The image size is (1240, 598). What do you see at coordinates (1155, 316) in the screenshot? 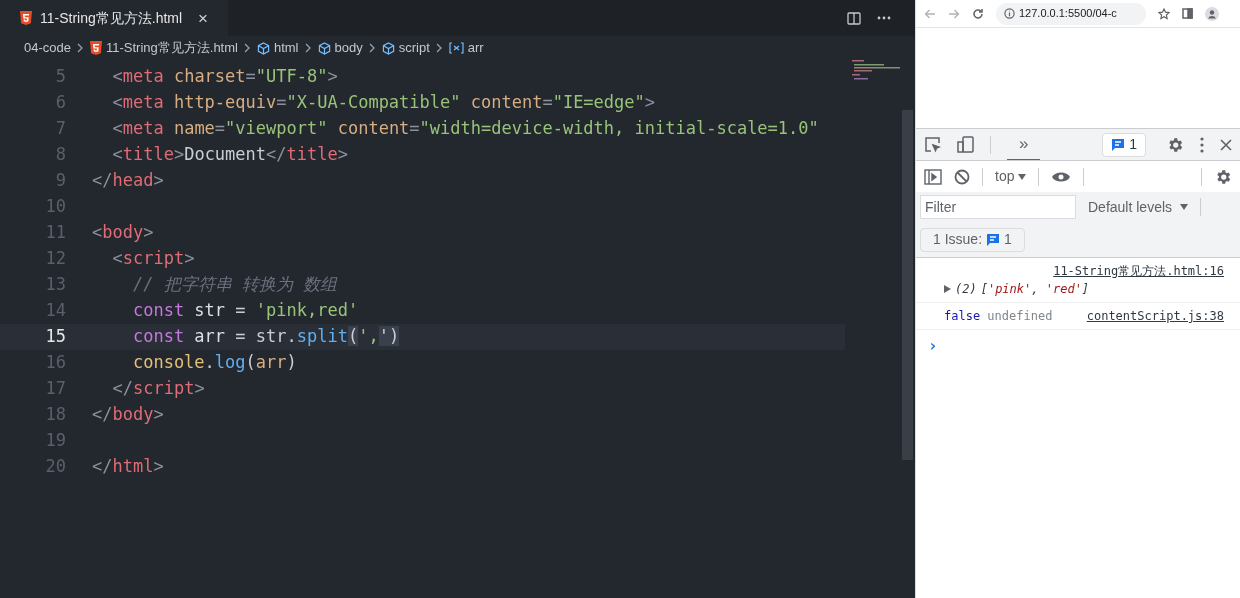
I see `source-link: contentScript.js:38` at bounding box center [1155, 316].